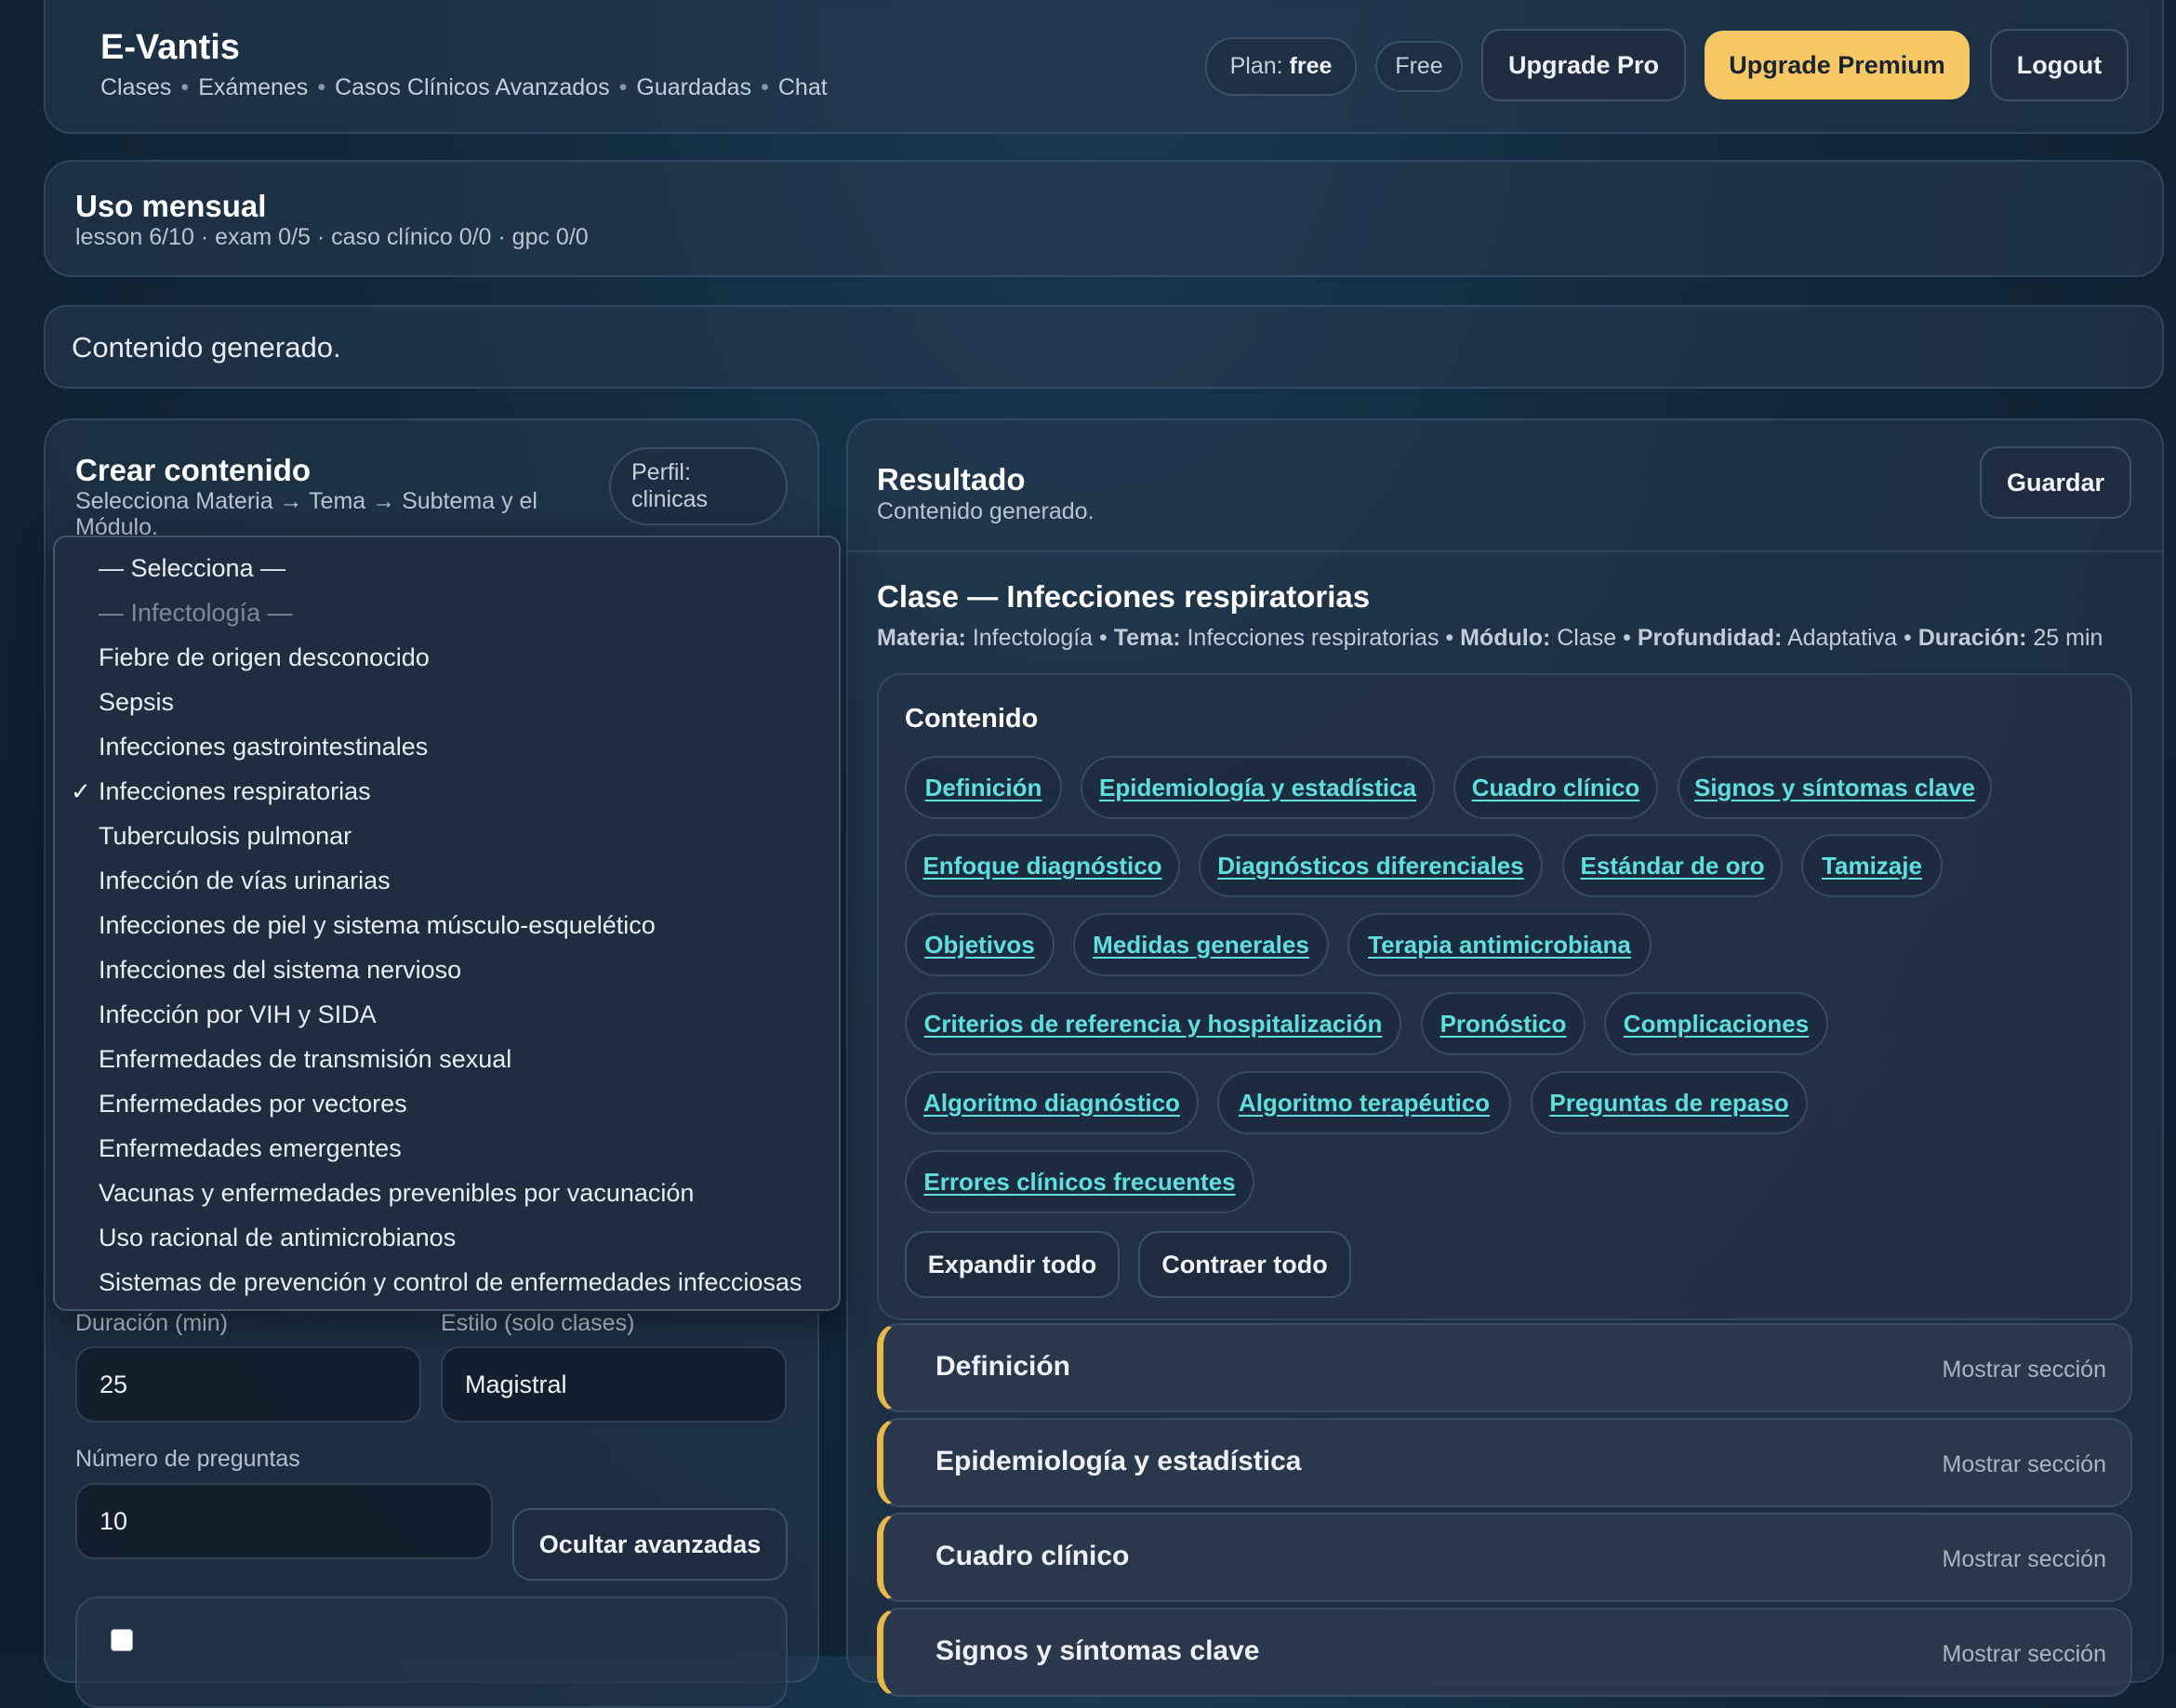 The image size is (2176, 1708). What do you see at coordinates (1504, 1367) in the screenshot?
I see `section-definicion: Definición Mostrar sección` at bounding box center [1504, 1367].